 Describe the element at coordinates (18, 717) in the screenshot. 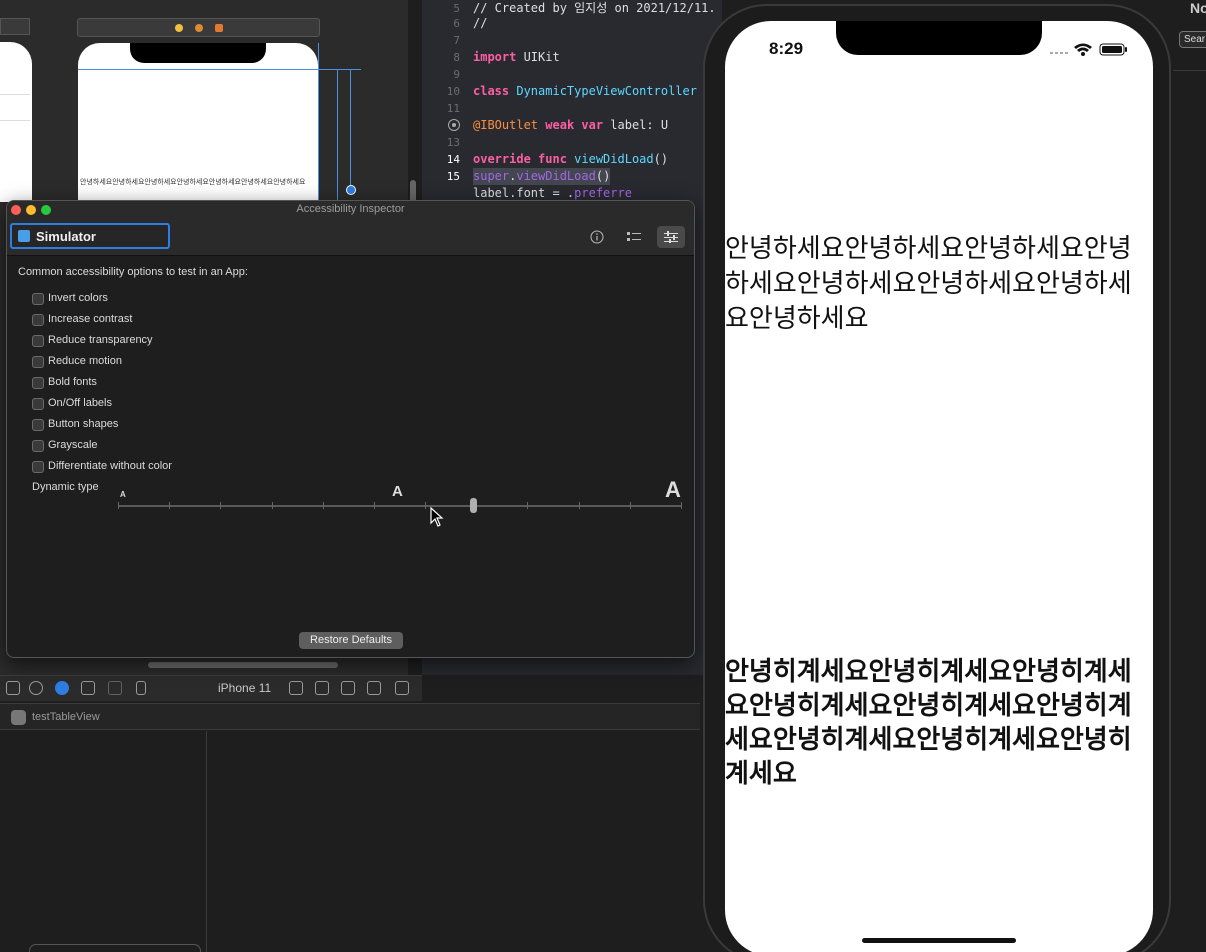

I see `scene-icon` at that location.